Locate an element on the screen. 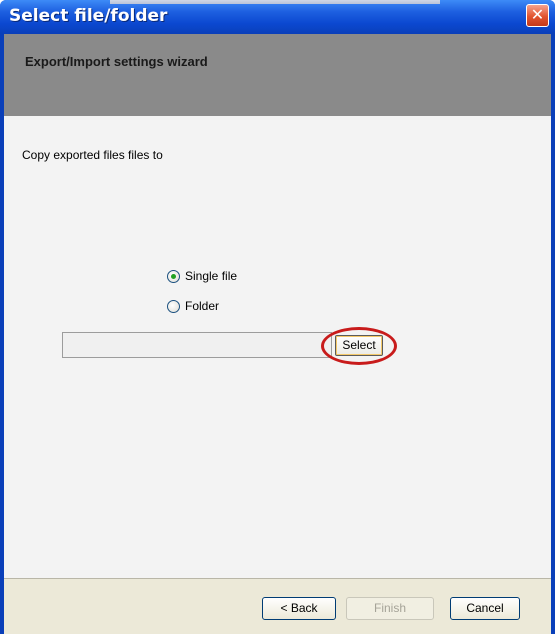 This screenshot has height=634, width=555. finish-button: Finish is located at coordinates (390, 608).